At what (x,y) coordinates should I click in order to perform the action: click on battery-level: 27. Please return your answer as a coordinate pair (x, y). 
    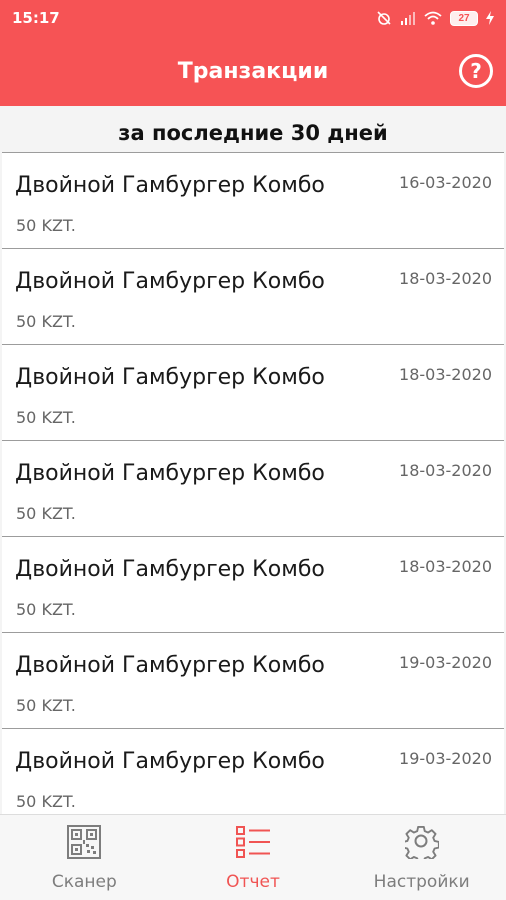
    Looking at the image, I should click on (464, 18).